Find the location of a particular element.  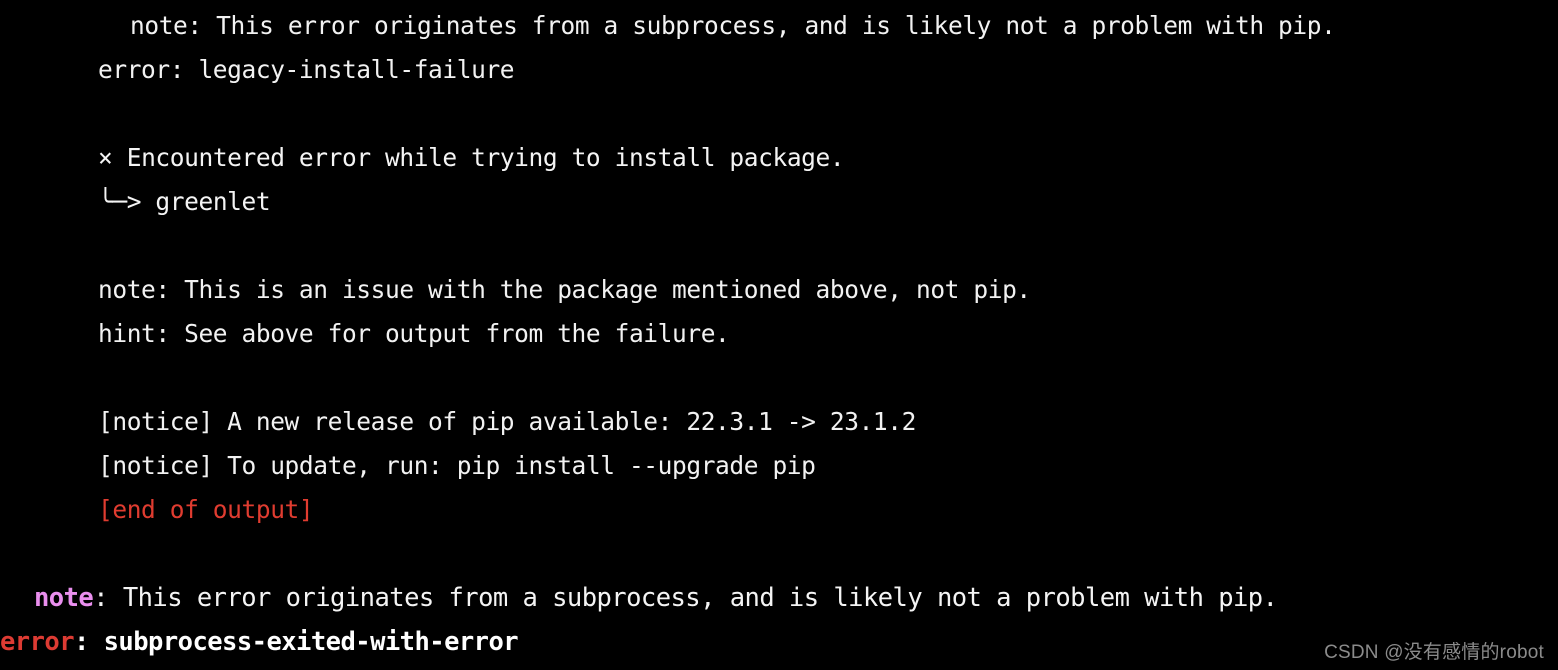

error-label: error is located at coordinates (37, 642).